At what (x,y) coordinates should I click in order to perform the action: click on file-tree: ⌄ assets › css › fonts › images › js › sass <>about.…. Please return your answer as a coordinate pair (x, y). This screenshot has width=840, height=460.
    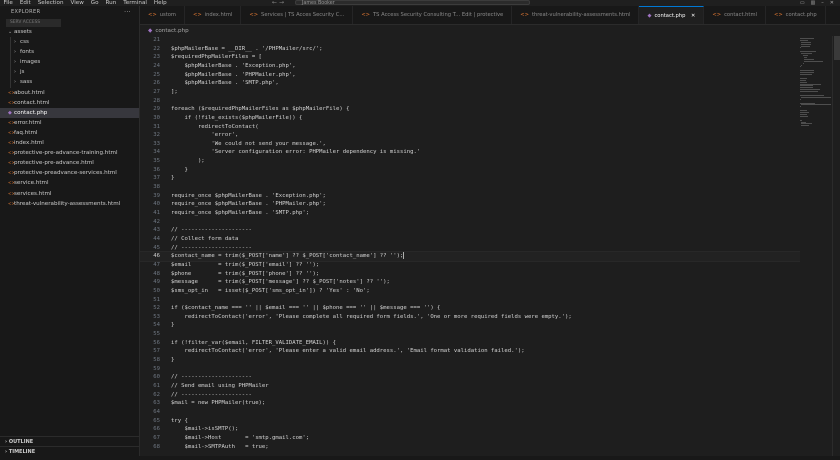
    Looking at the image, I should click on (69, 118).